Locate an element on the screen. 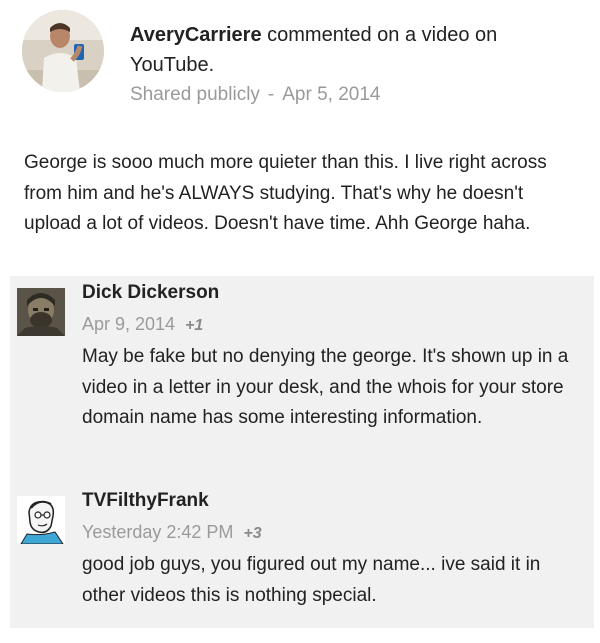 Image resolution: width=600 pixels, height=643 pixels. plus-one-count: +3 is located at coordinates (252, 533).